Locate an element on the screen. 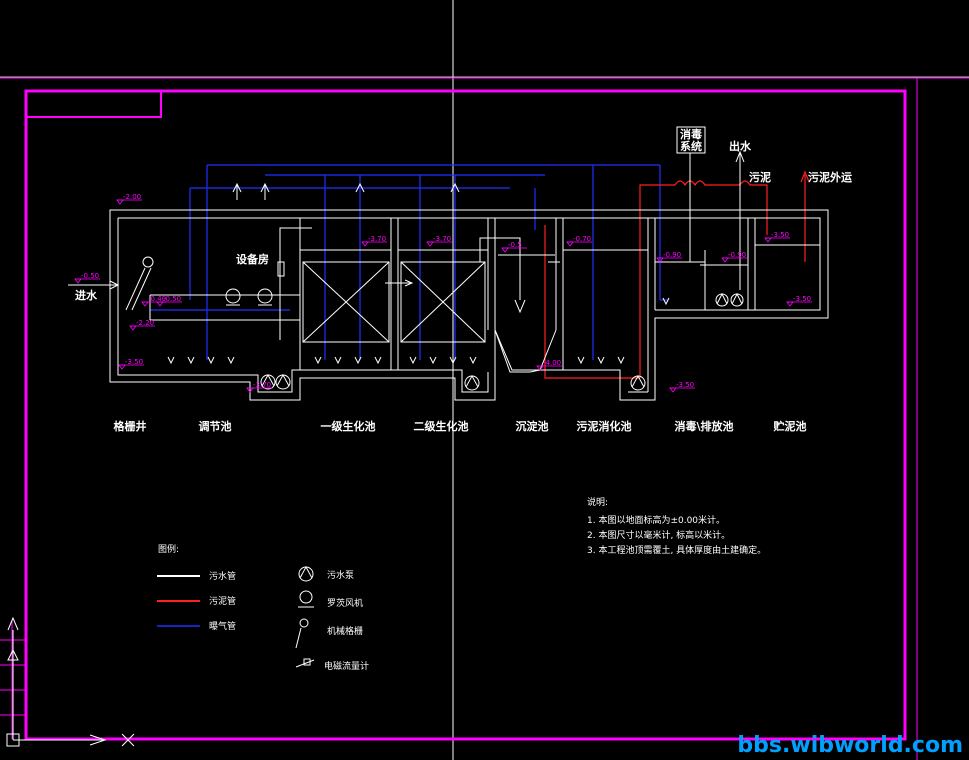 The image size is (969, 760). legend-symbol-label: 机械格栅 is located at coordinates (345, 631).